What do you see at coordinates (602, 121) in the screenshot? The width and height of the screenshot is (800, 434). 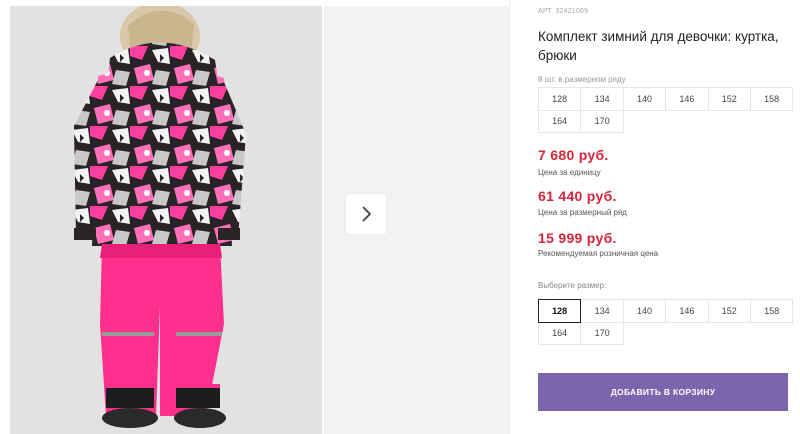 I see `pack-size-cell: 170` at bounding box center [602, 121].